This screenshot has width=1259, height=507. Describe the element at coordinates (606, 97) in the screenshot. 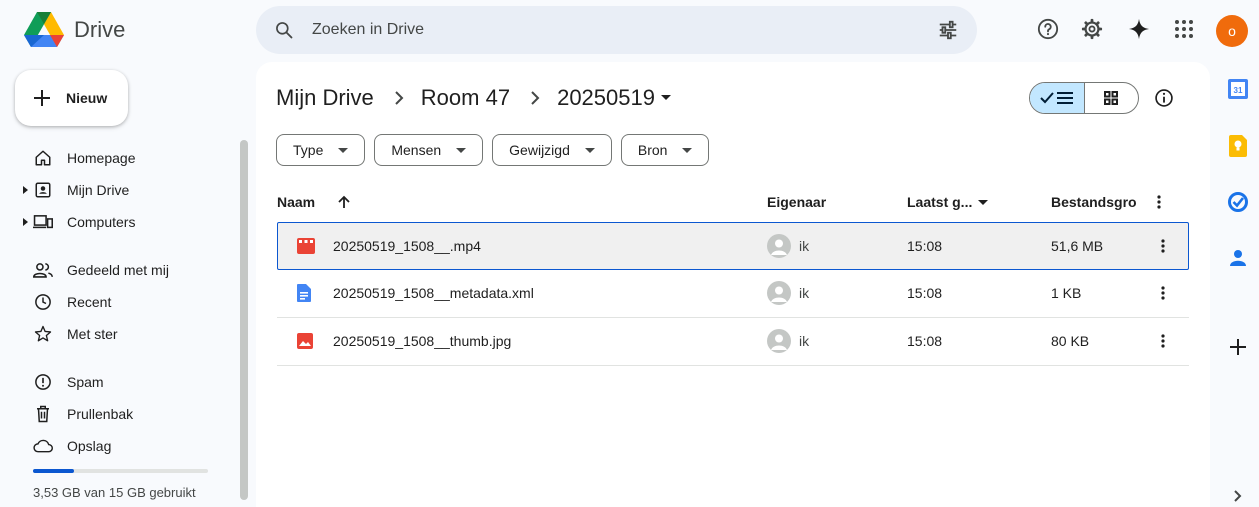

I see `breadcrumb-current-label: 20250519` at that location.